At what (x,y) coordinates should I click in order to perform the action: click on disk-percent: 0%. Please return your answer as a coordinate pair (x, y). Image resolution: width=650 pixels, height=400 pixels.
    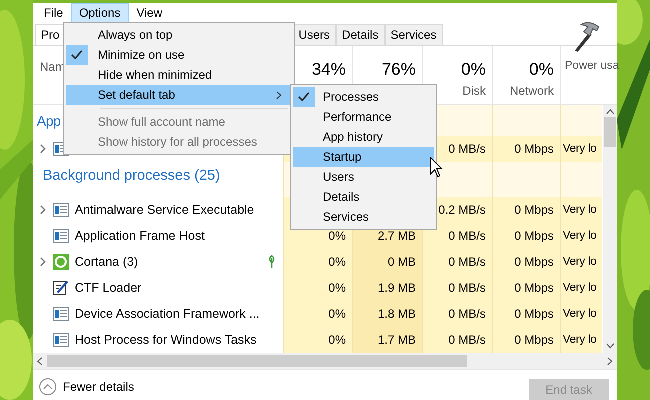
    Looking at the image, I should click on (473, 70).